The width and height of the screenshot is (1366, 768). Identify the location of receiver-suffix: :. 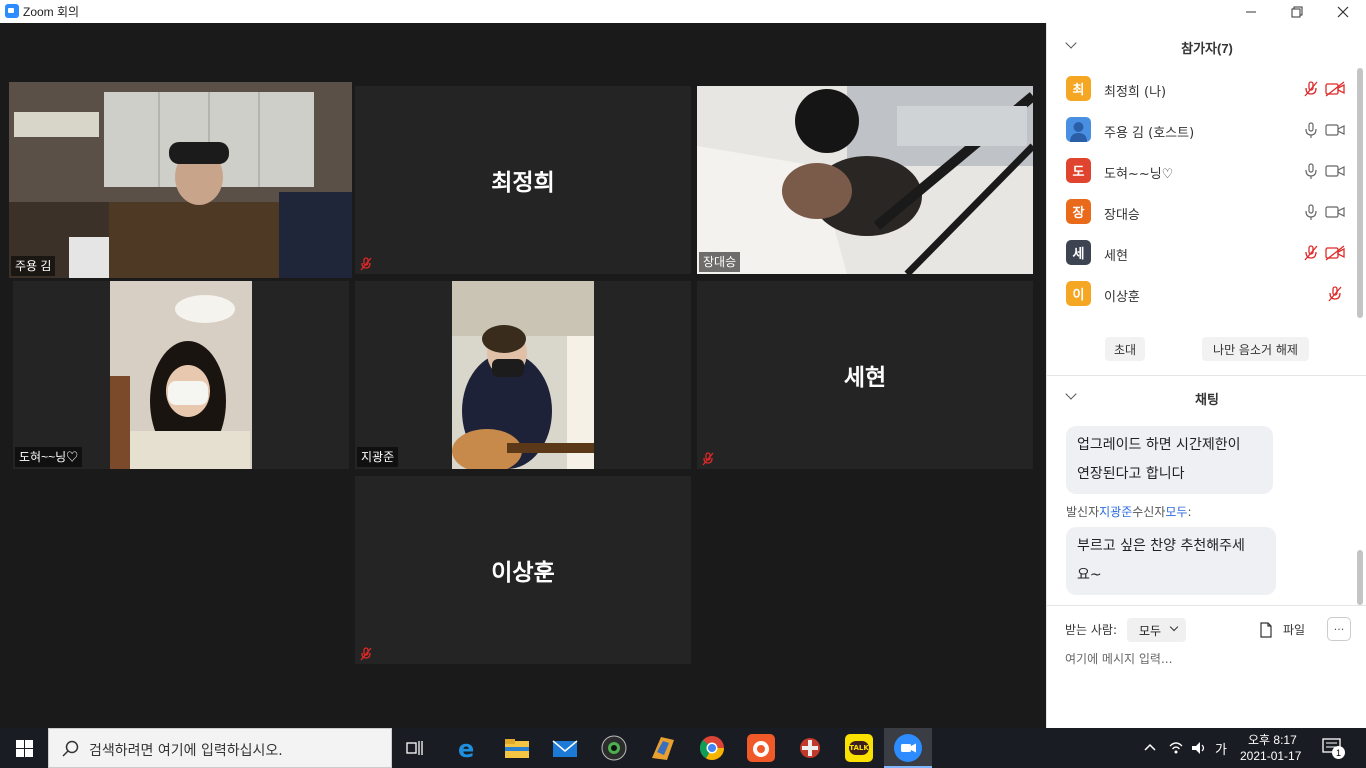
(1189, 512).